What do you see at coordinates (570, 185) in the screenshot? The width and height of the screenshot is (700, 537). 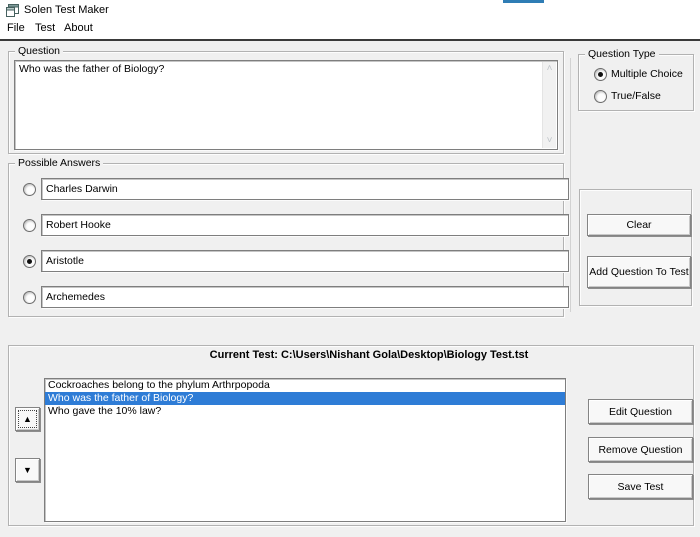 I see `vertical-divider-line` at bounding box center [570, 185].